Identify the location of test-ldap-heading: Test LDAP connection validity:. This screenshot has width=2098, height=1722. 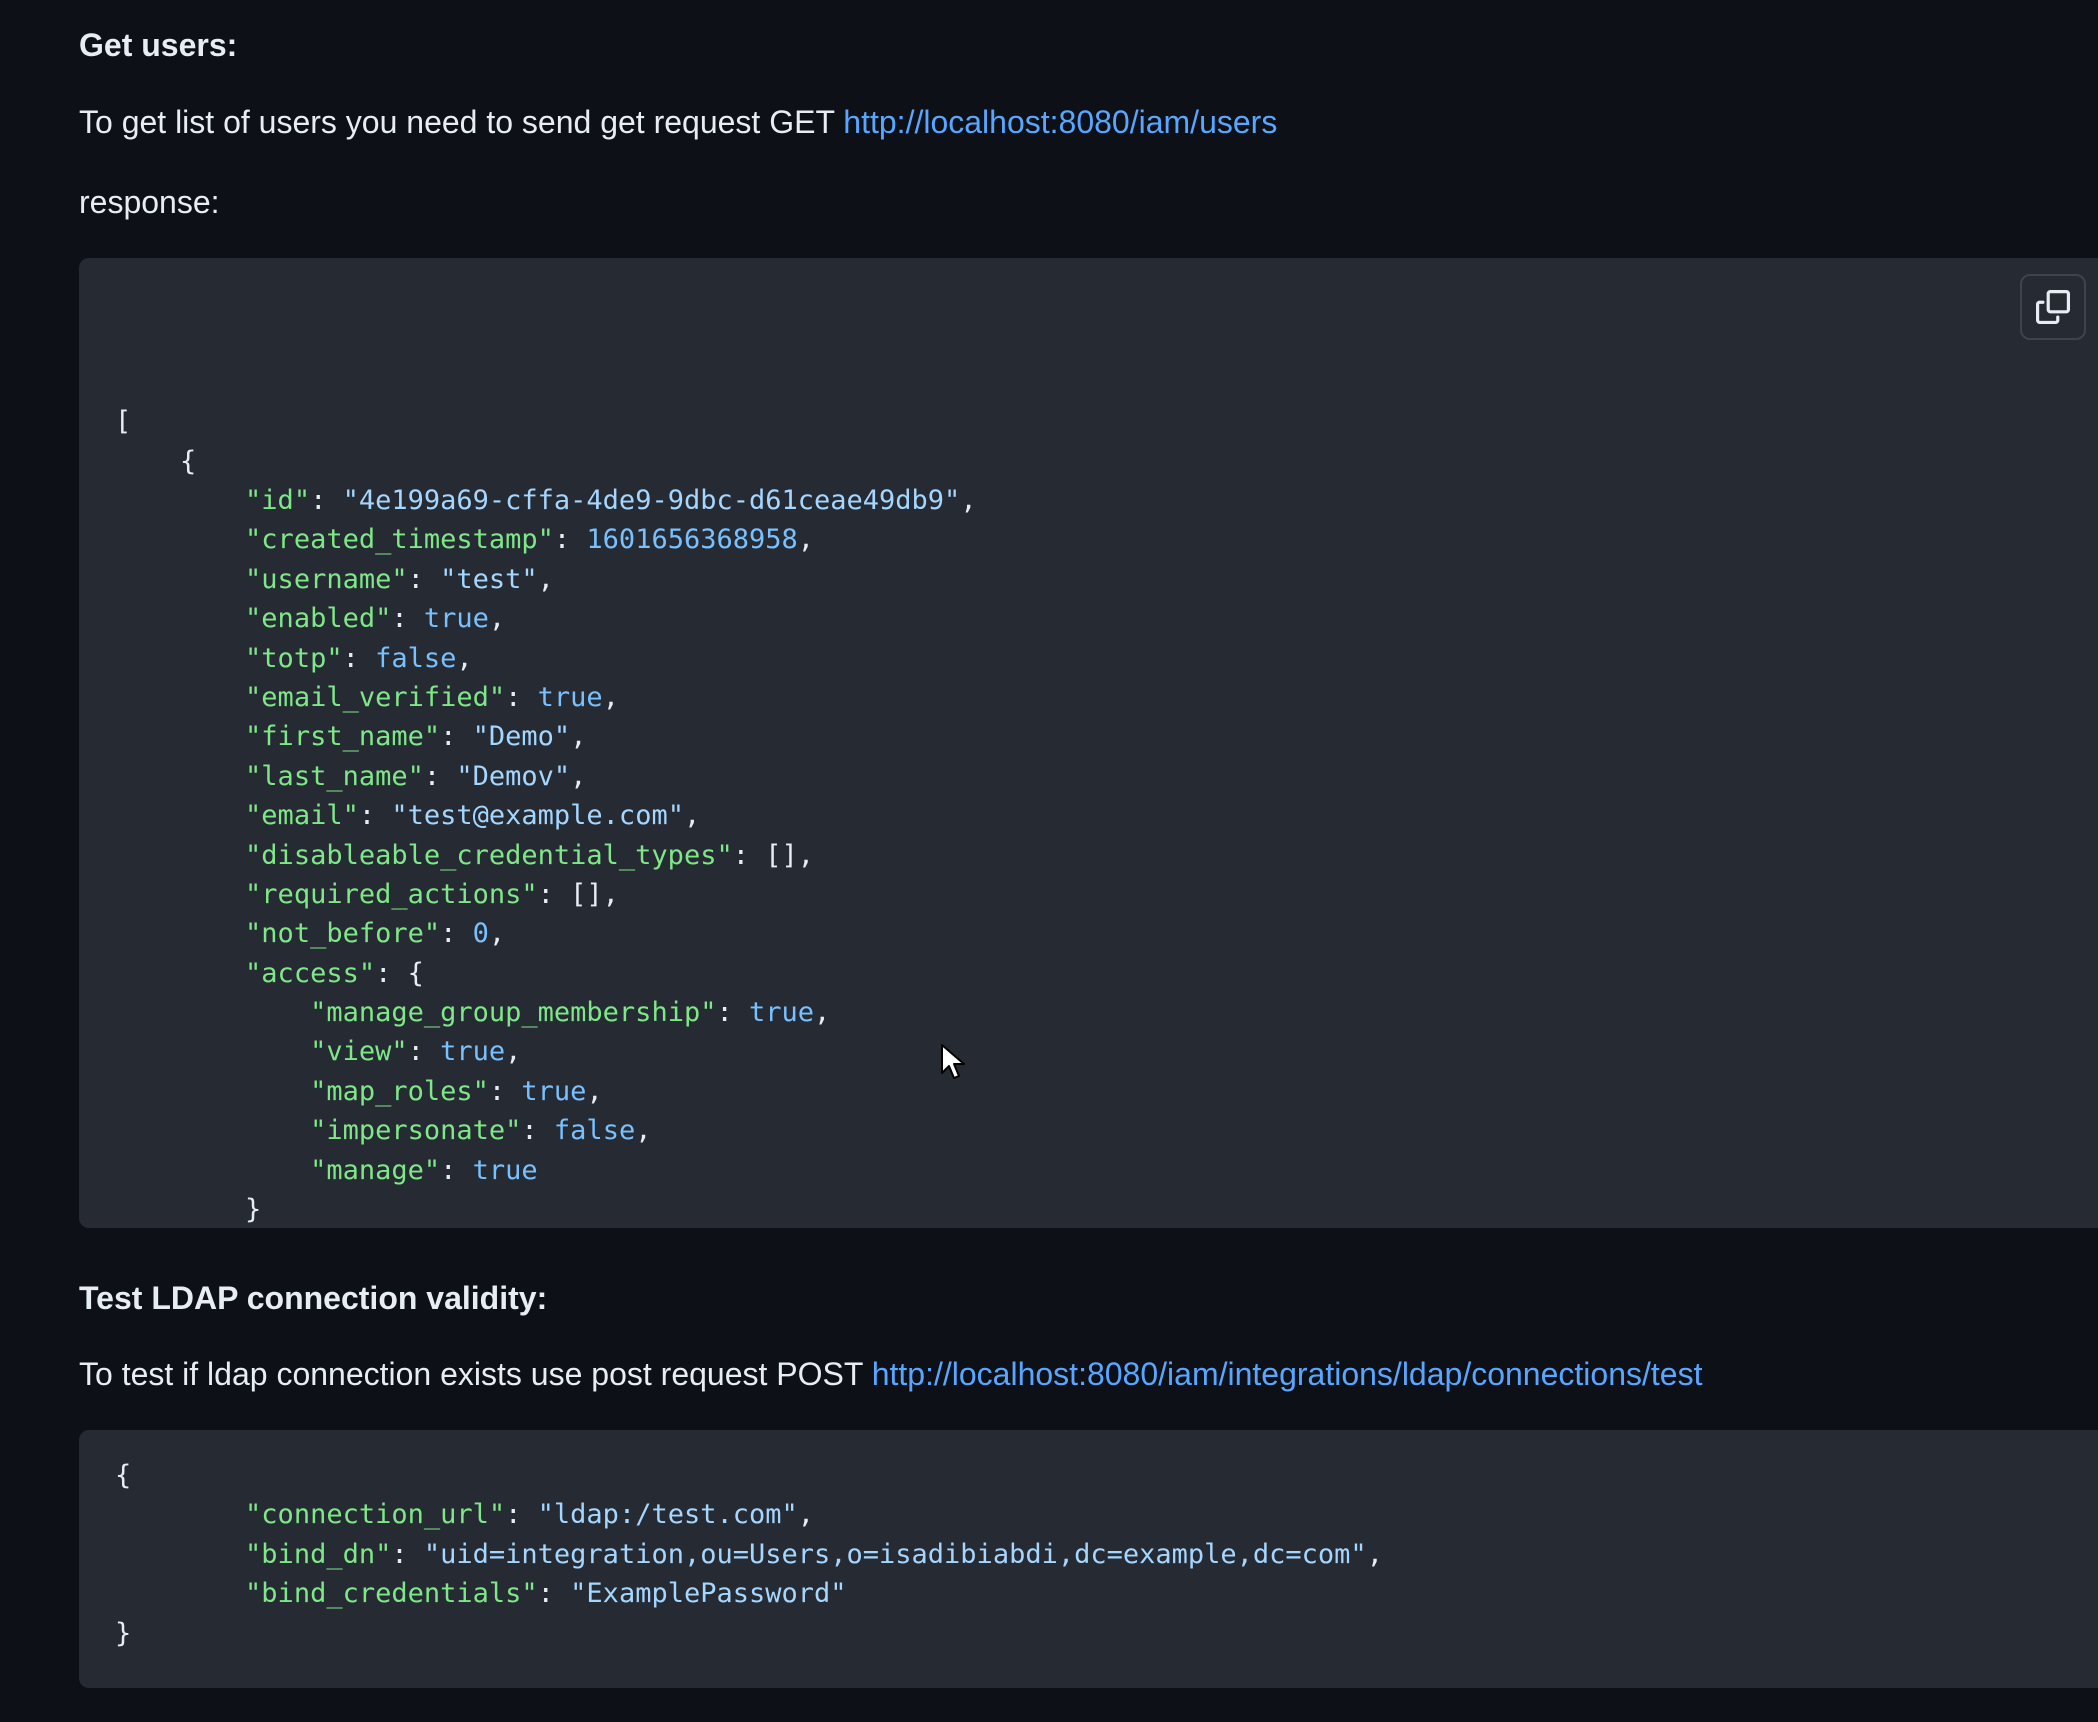
(313, 1298).